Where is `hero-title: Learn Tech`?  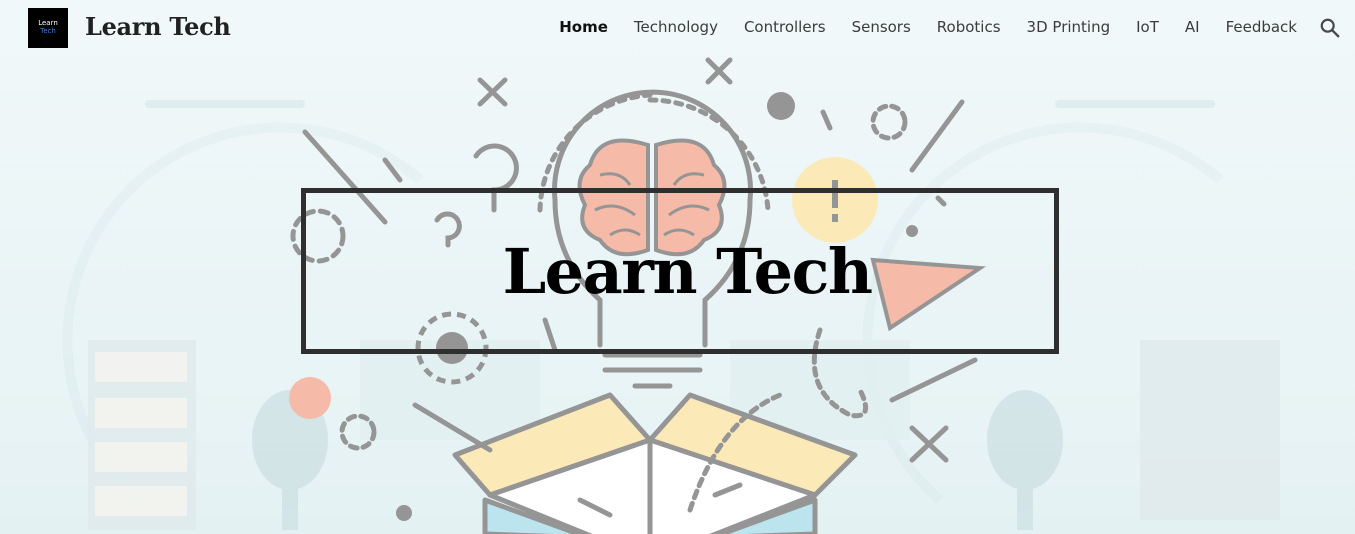
hero-title: Learn Tech is located at coordinates (687, 271).